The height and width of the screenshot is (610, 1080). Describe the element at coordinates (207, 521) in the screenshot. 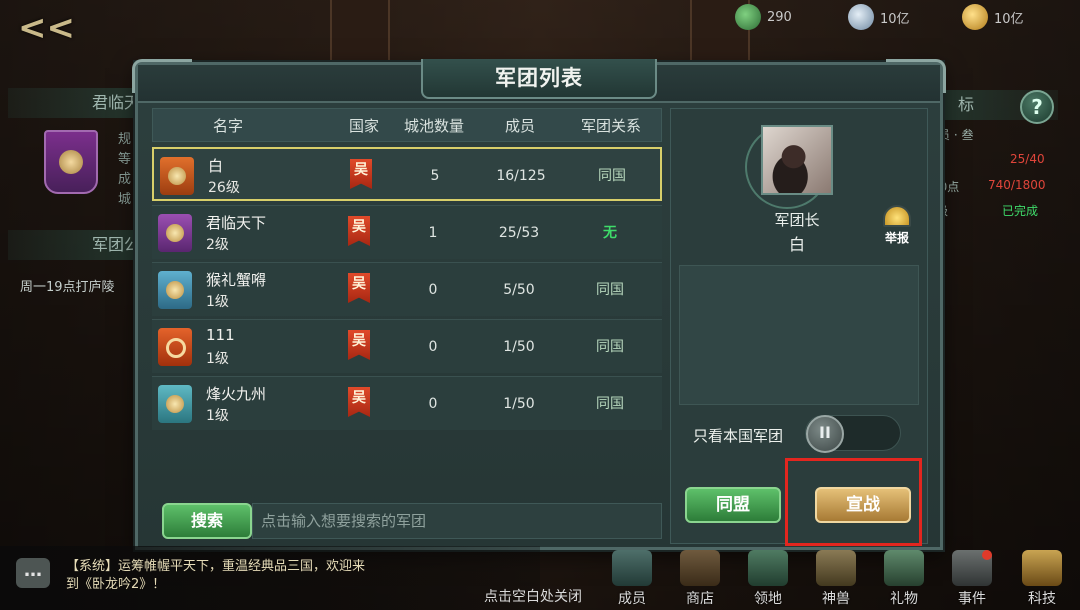

I see `search-button: 搜索` at that location.